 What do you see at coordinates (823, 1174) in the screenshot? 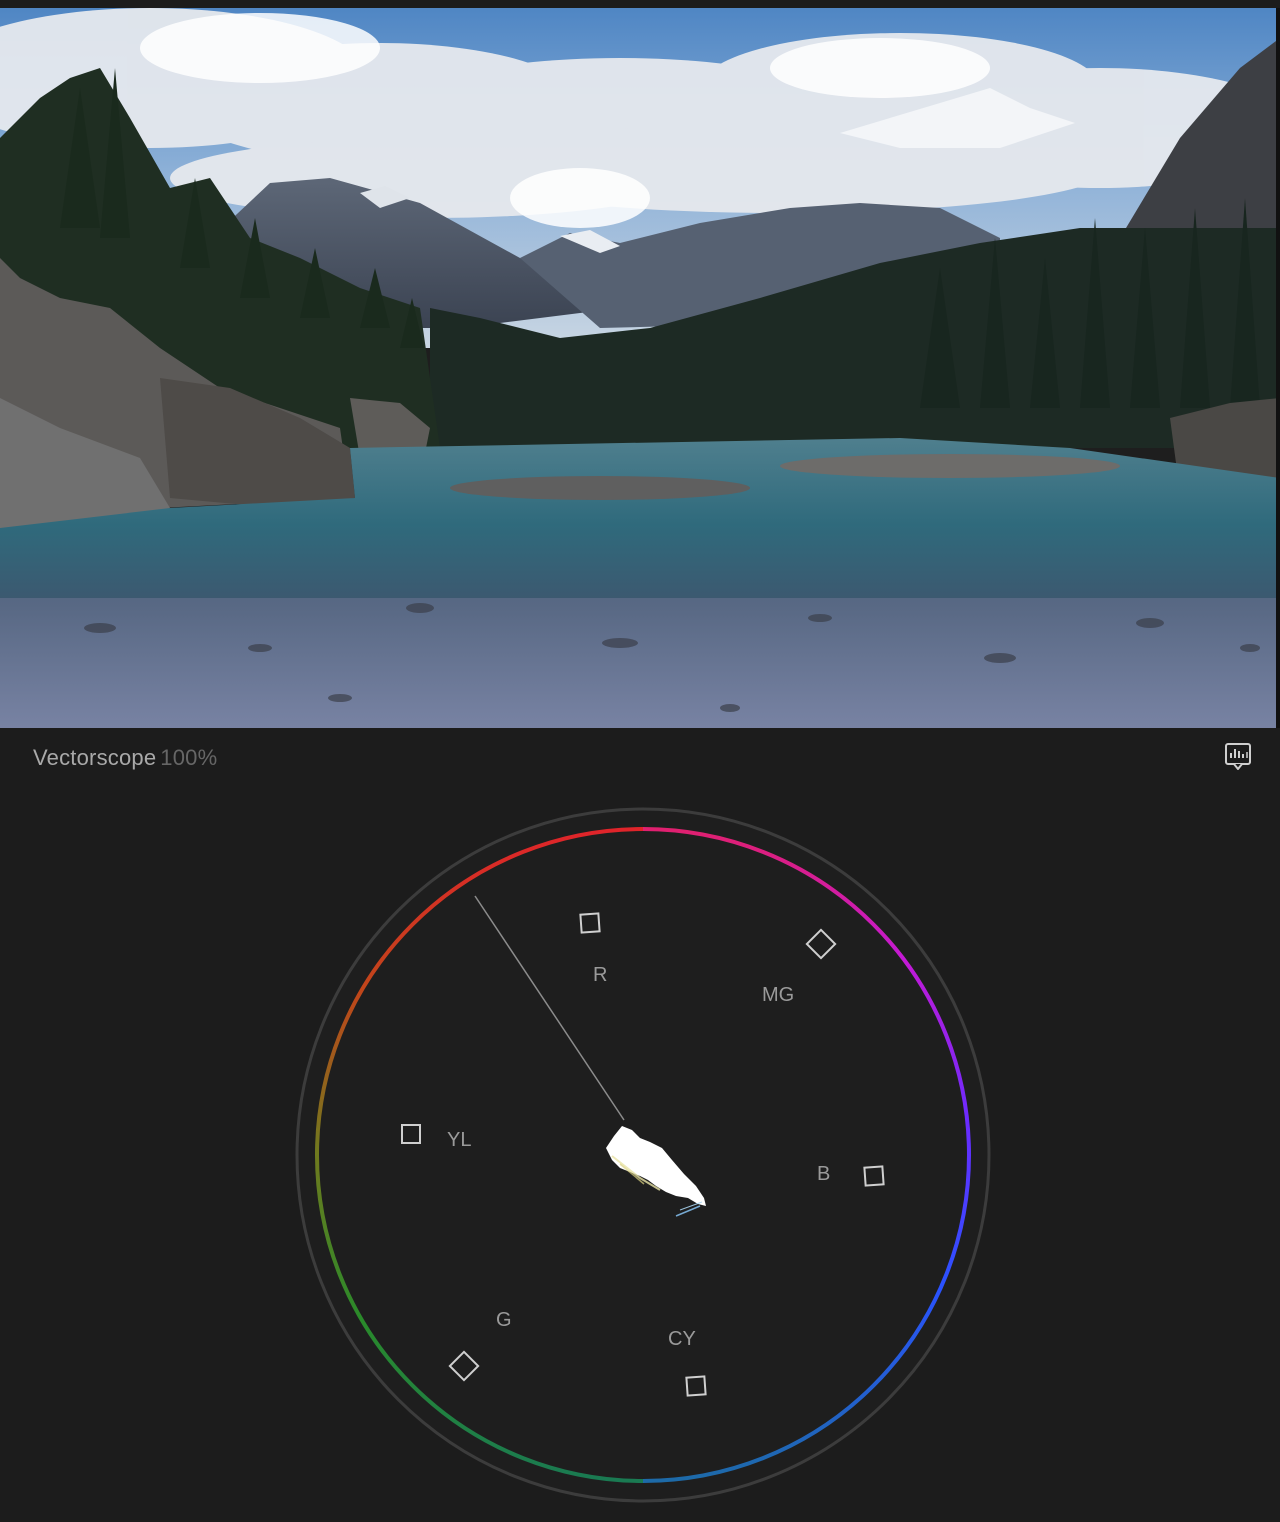
I see `target-label-b: B` at bounding box center [823, 1174].